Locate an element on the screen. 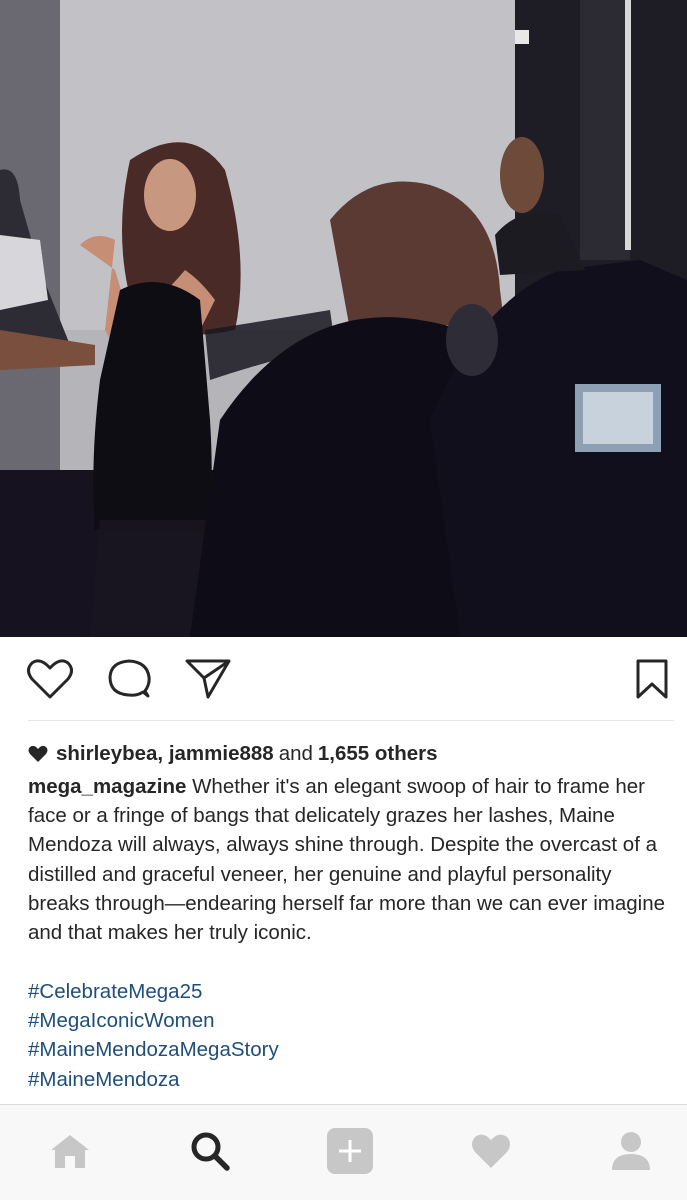 The width and height of the screenshot is (687, 1200). profile-icon is located at coordinates (631, 1153).